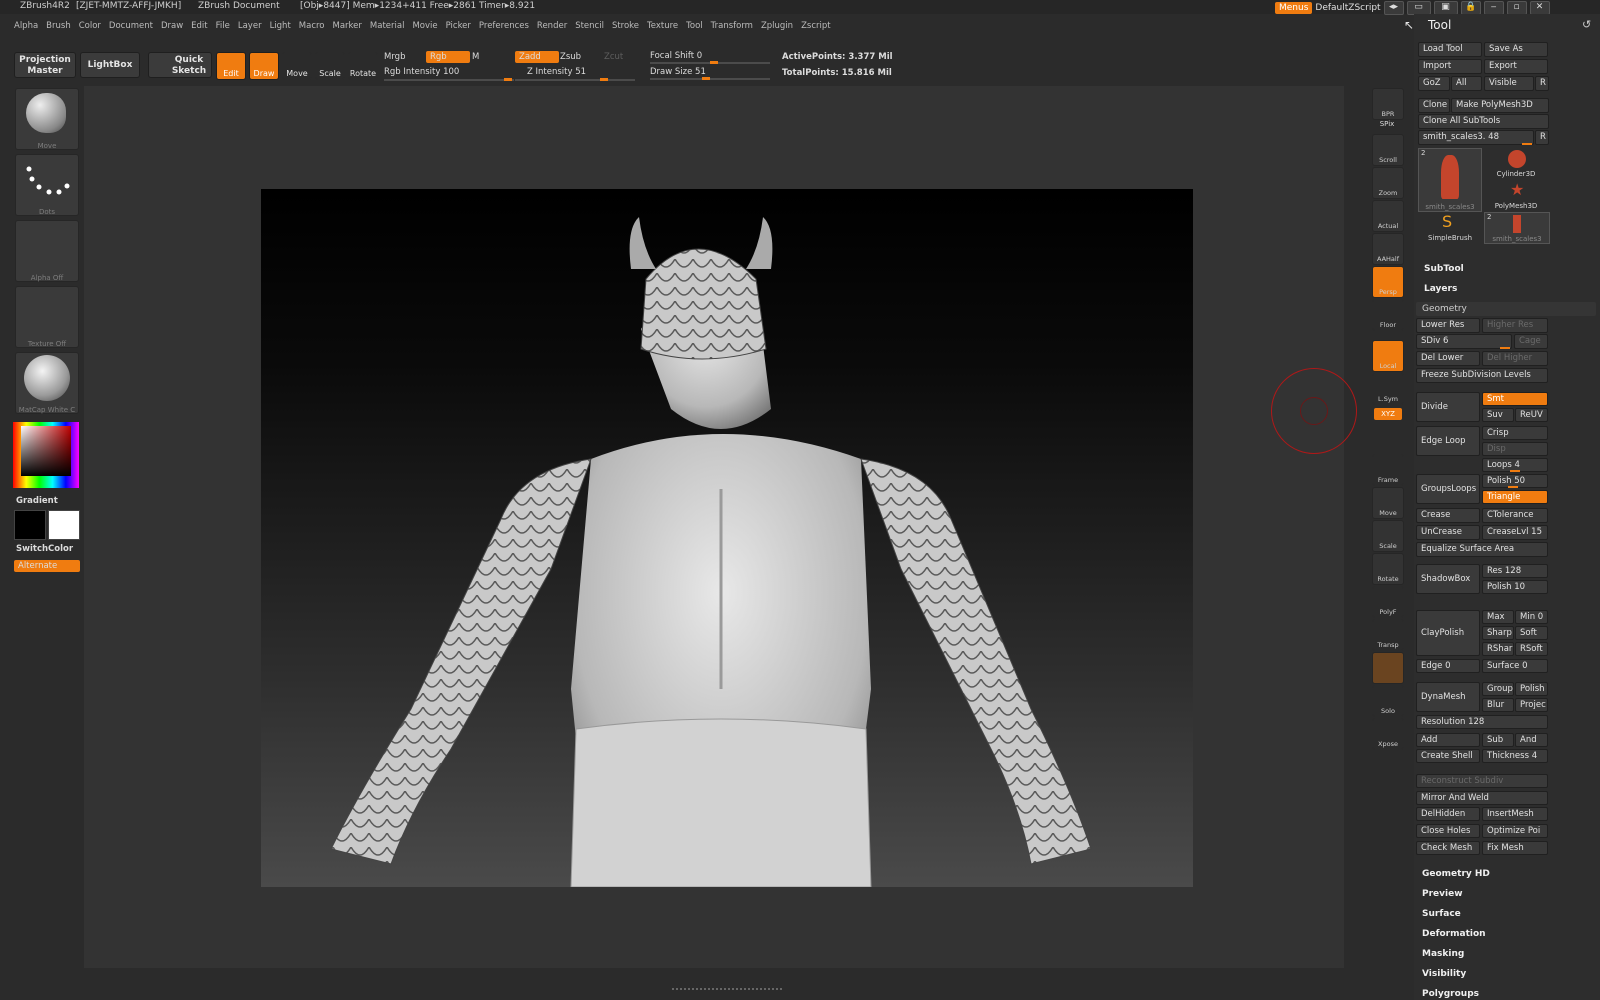  I want to click on clone-all-subtools-button: Clone All SubTools, so click(1483, 121).